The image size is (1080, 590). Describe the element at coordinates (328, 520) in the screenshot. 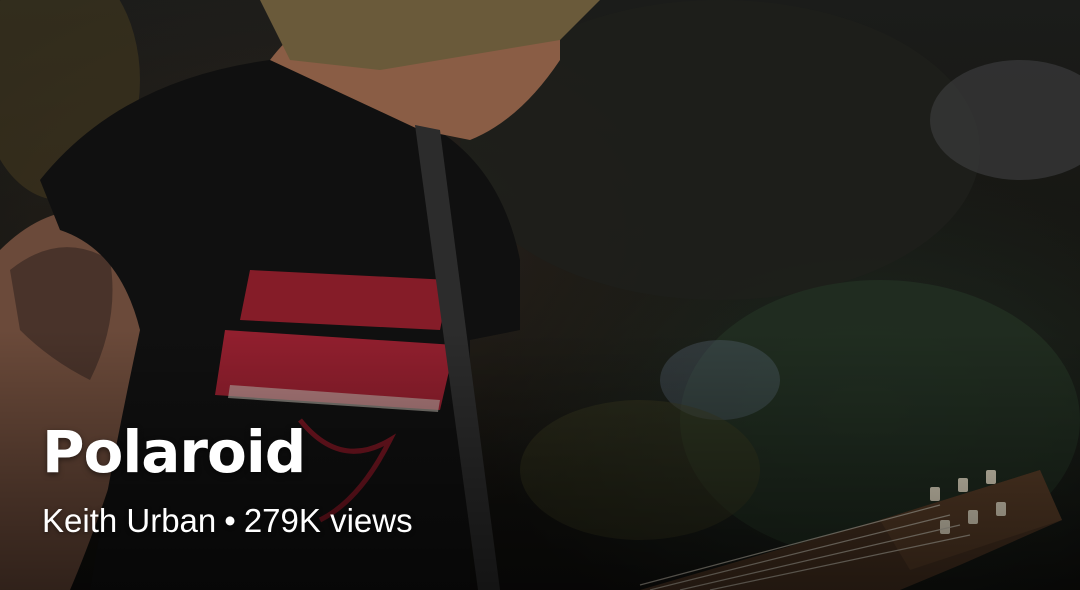

I see `view-count: 279K views` at that location.